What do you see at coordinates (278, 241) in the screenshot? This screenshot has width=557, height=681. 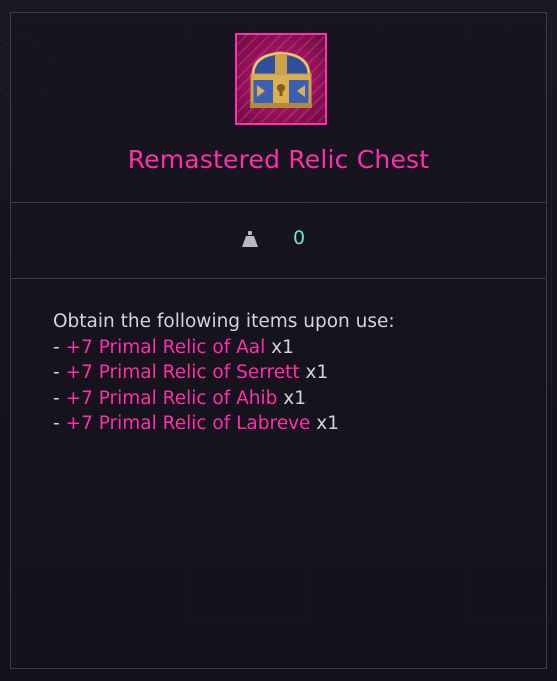 I see `stat-row: 0` at bounding box center [278, 241].